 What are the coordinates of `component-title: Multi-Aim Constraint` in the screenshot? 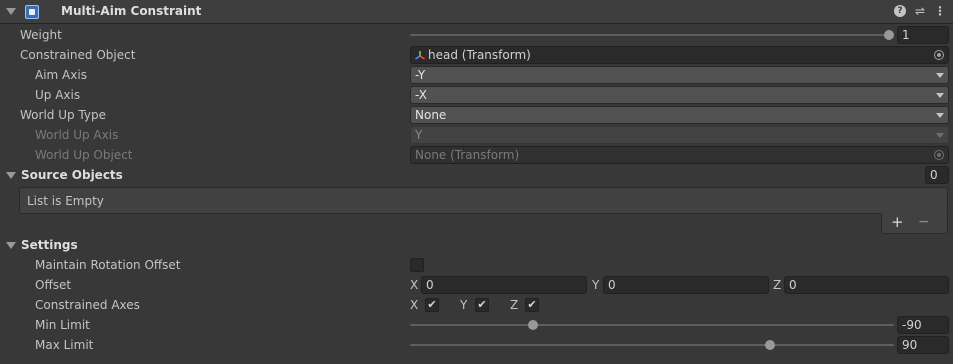 It's located at (131, 11).